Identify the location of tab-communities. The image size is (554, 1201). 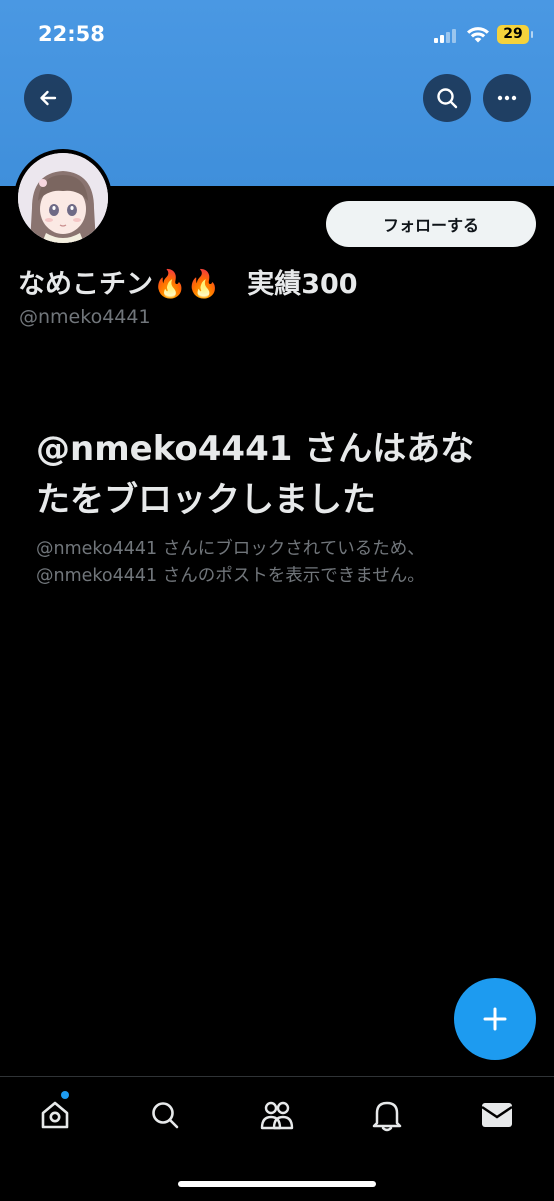
(277, 1115).